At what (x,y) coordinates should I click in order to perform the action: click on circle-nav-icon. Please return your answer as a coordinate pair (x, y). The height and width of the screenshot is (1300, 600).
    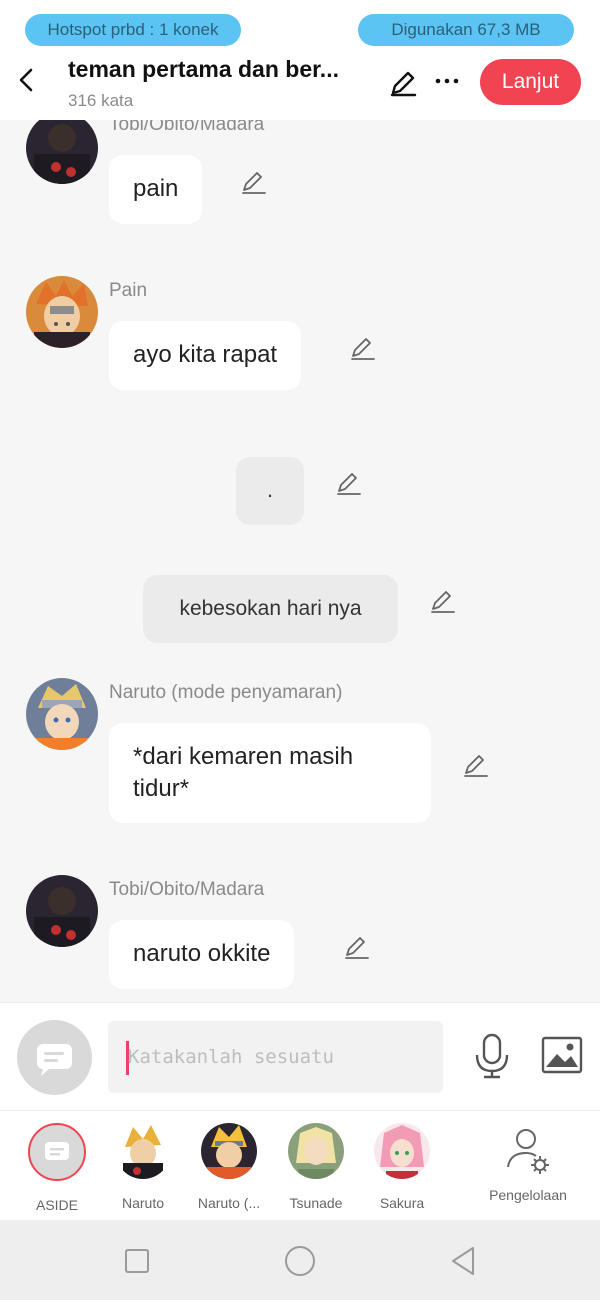
    Looking at the image, I should click on (300, 1261).